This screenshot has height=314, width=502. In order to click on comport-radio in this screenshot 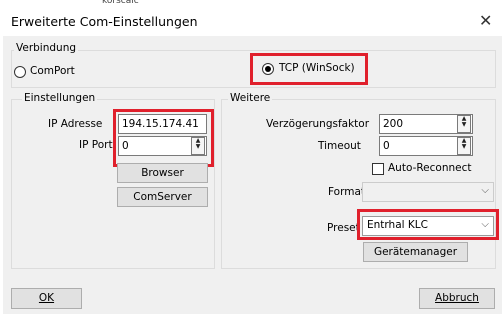, I will do `click(20, 72)`.